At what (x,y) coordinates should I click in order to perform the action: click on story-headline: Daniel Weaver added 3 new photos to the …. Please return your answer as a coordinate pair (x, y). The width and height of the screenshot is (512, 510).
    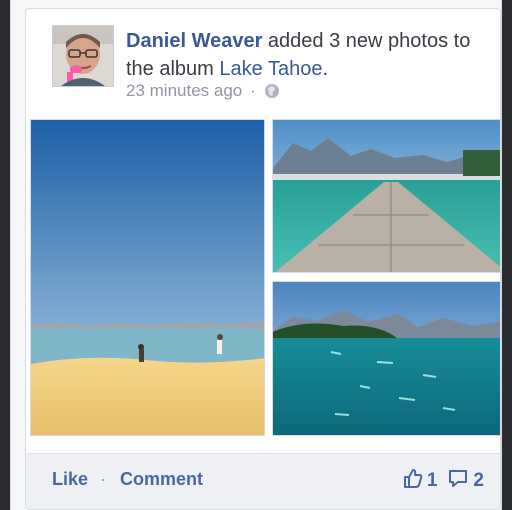
    Looking at the image, I should click on (306, 55).